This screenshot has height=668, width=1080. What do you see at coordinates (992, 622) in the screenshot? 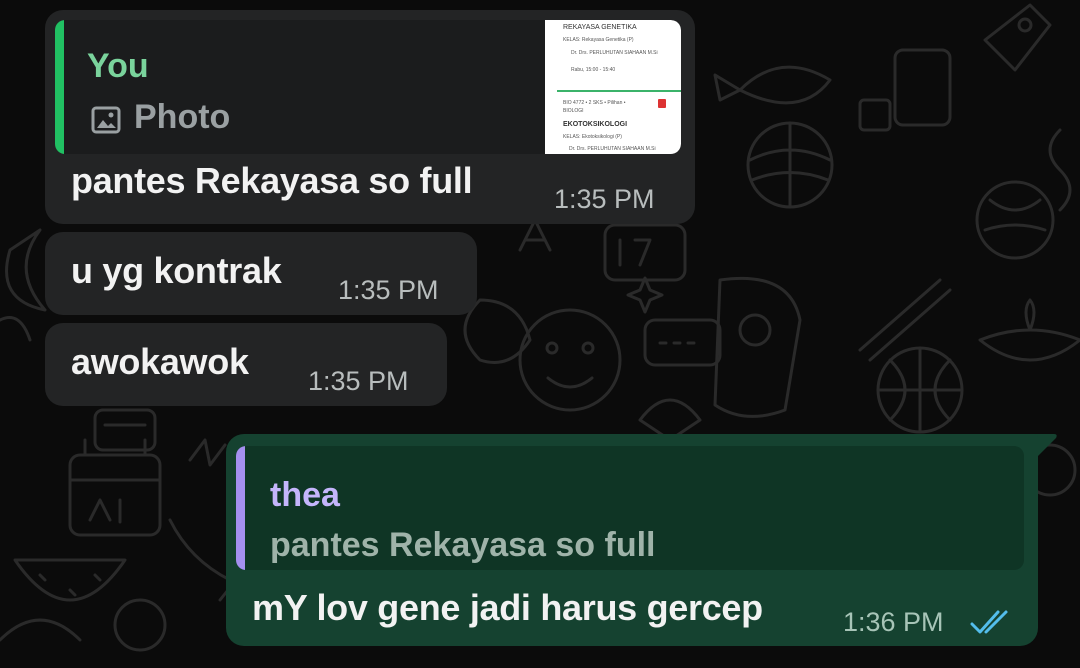
I see `read-receipt-icon` at bounding box center [992, 622].